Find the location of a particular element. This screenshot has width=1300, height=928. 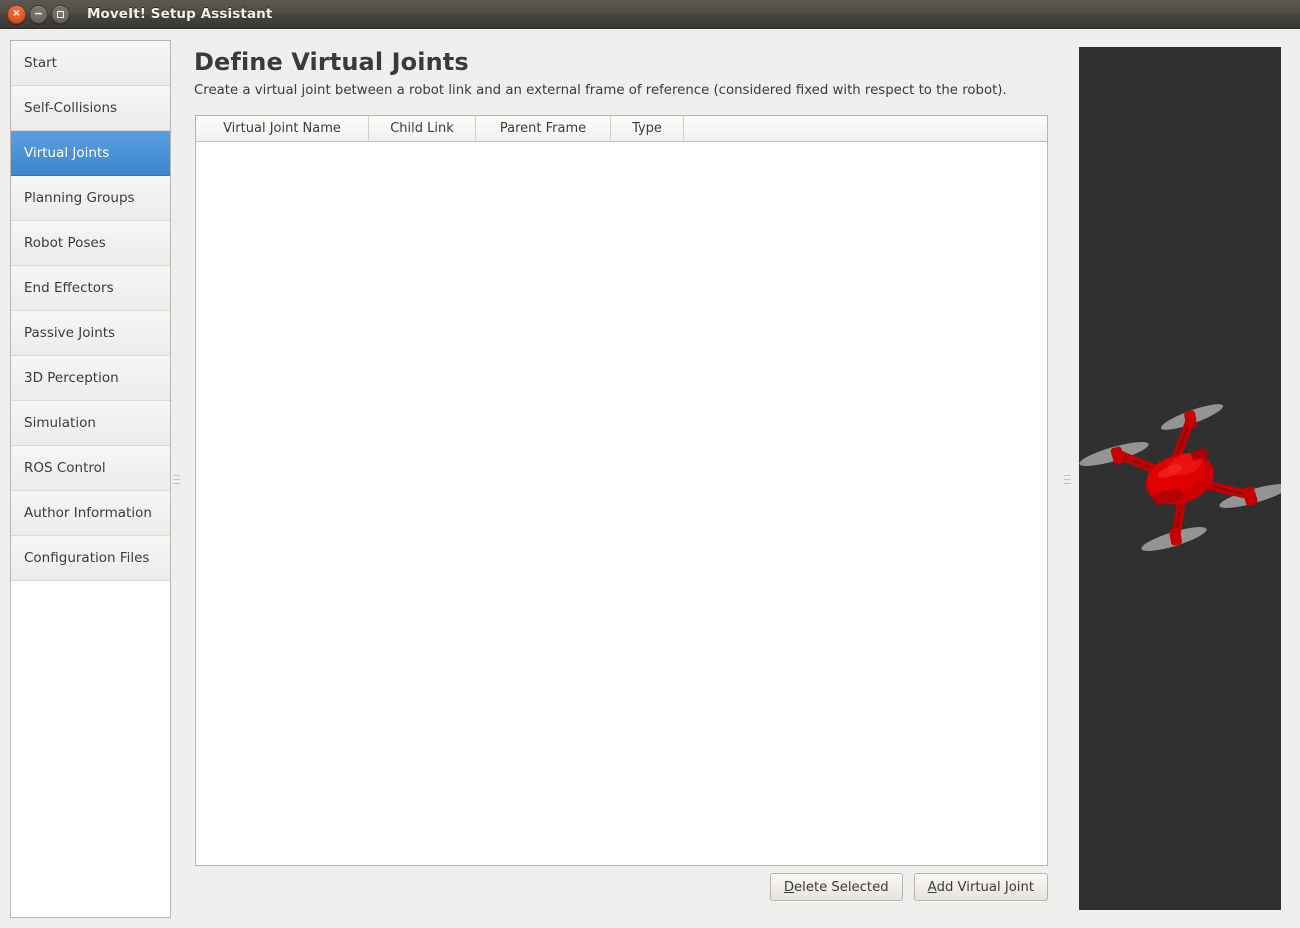

robot-3d-viewport is located at coordinates (1180, 478).